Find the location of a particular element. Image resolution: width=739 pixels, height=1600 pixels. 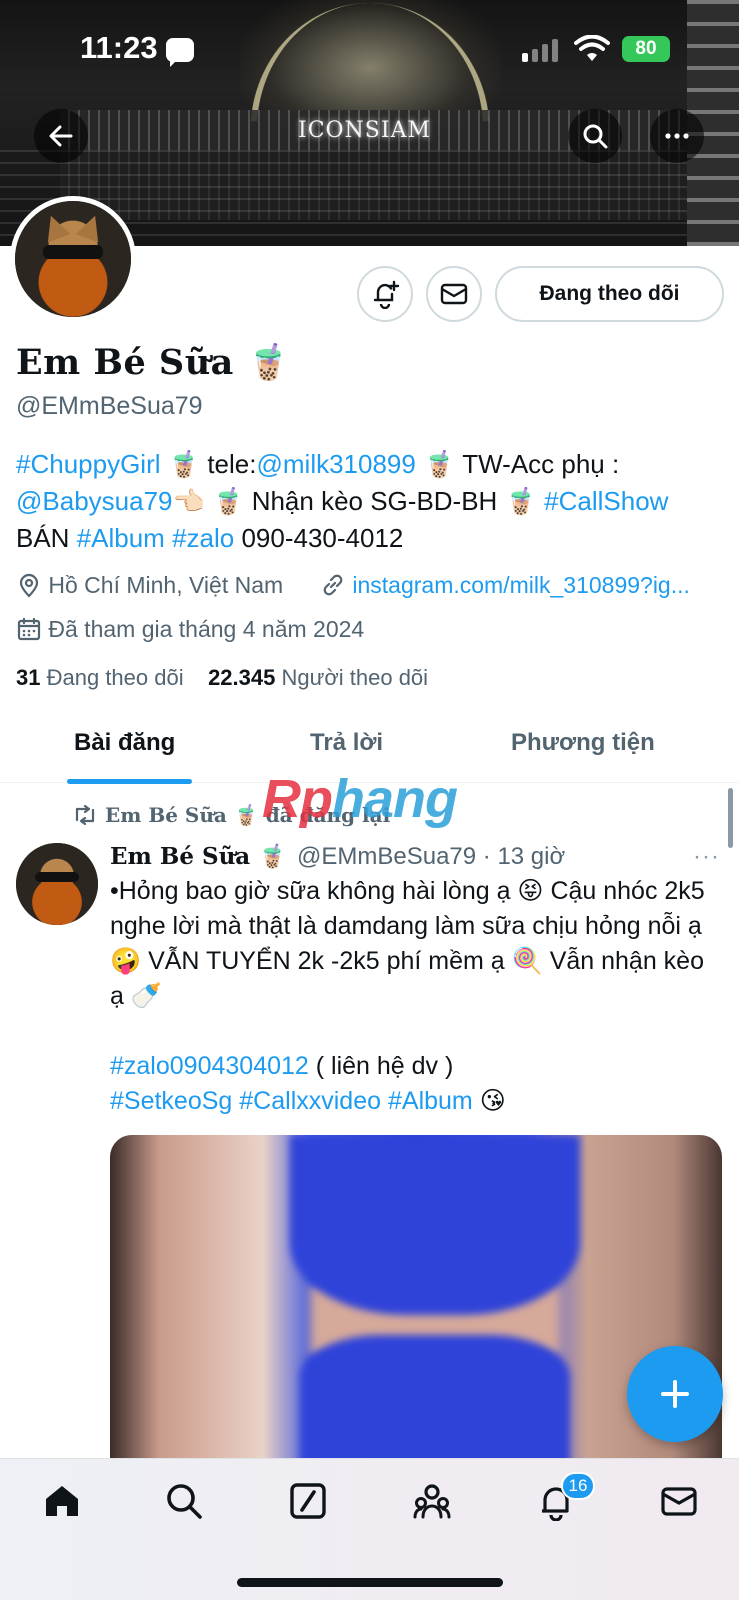

battery-indicator: 80 is located at coordinates (646, 49).